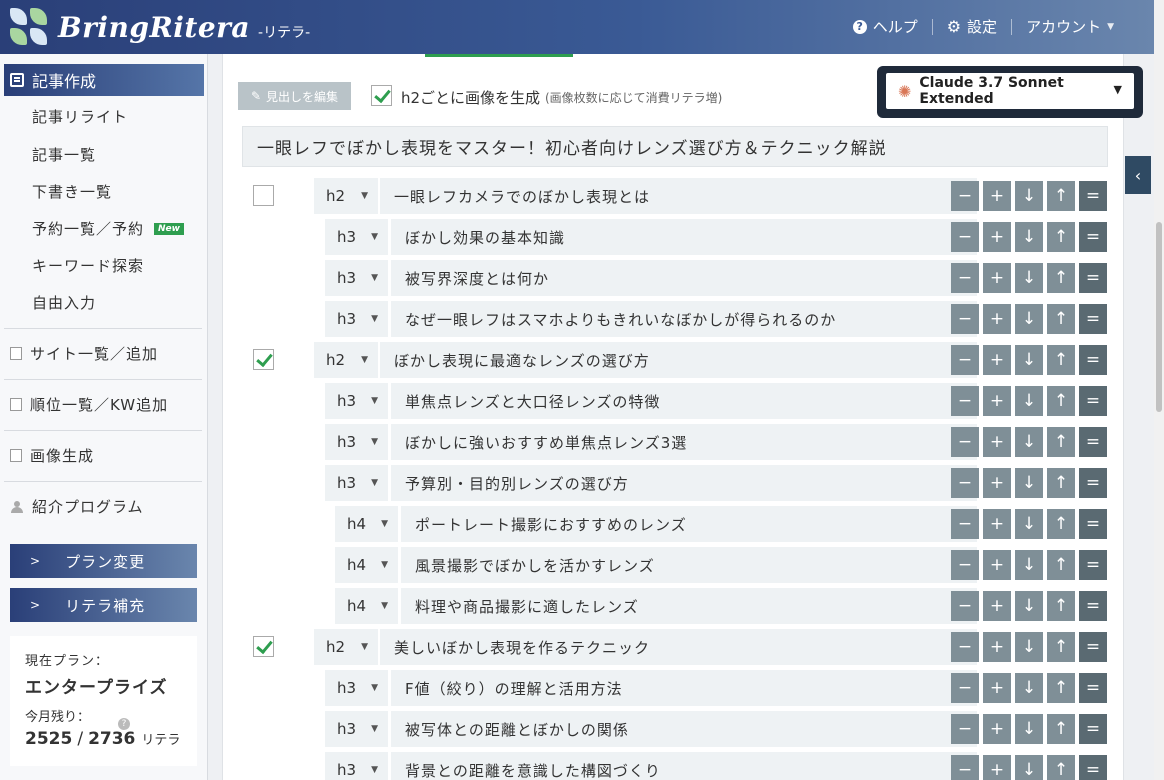 This screenshot has width=1164, height=780. I want to click on help-link: ? ヘルプ, so click(885, 26).